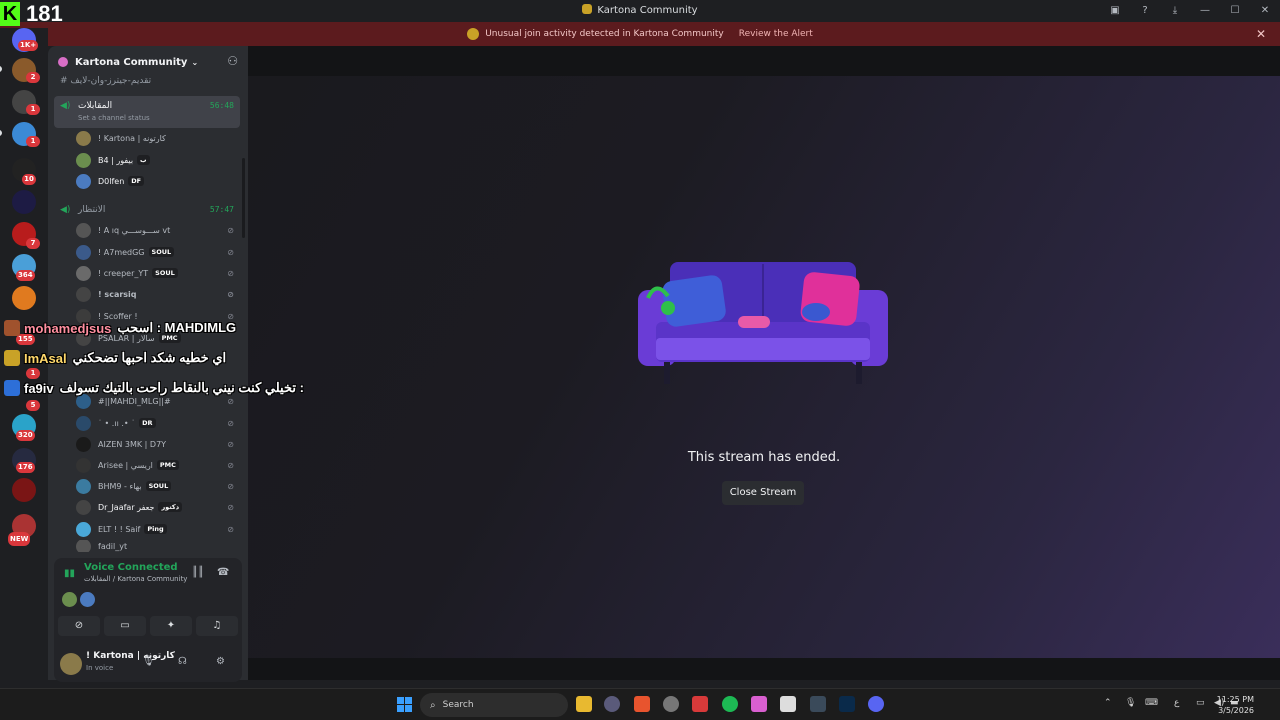  I want to click on unread-pill, so click(1, 133).